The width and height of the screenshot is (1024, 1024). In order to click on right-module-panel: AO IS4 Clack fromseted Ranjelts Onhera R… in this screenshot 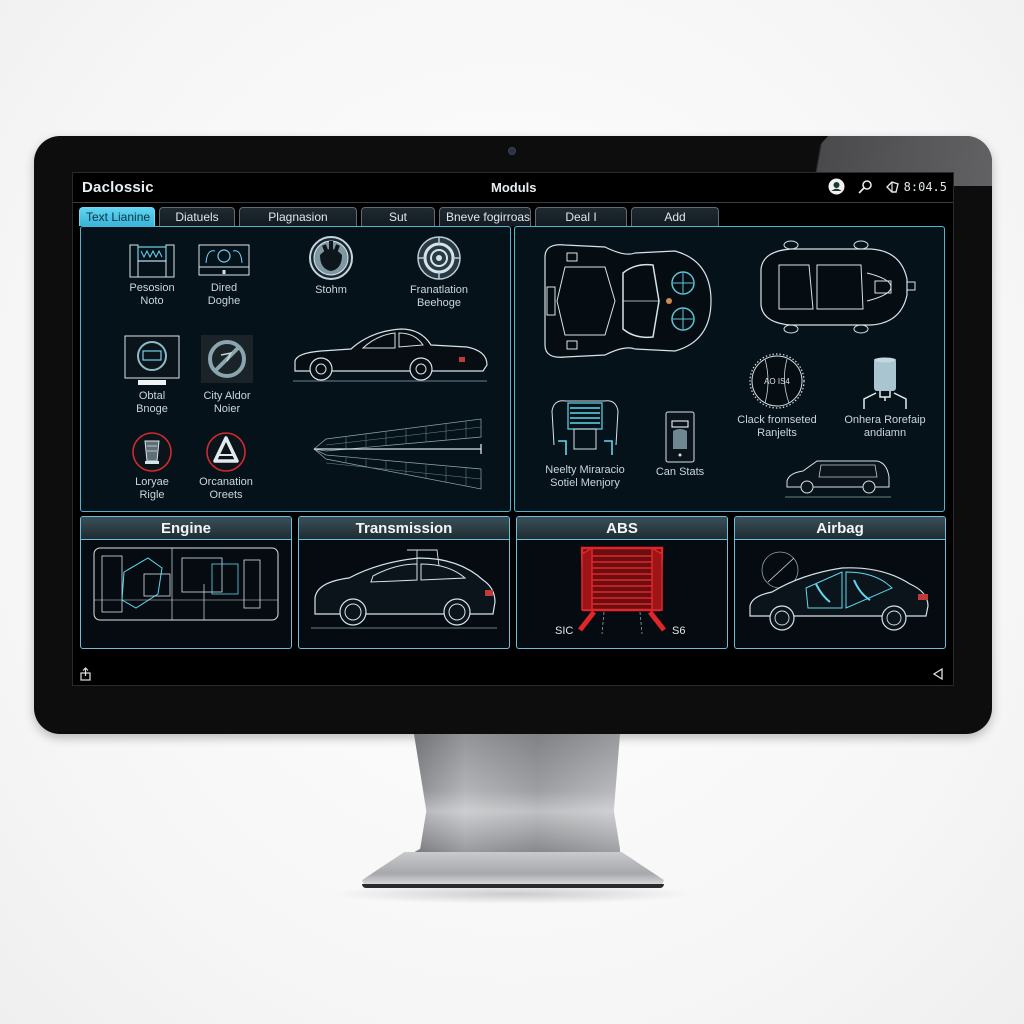, I will do `click(729, 369)`.